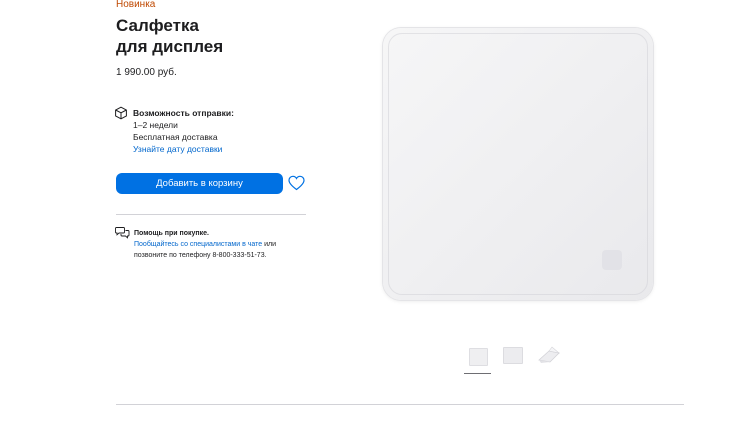  I want to click on product-title-line-2: для дисплея, so click(170, 46).